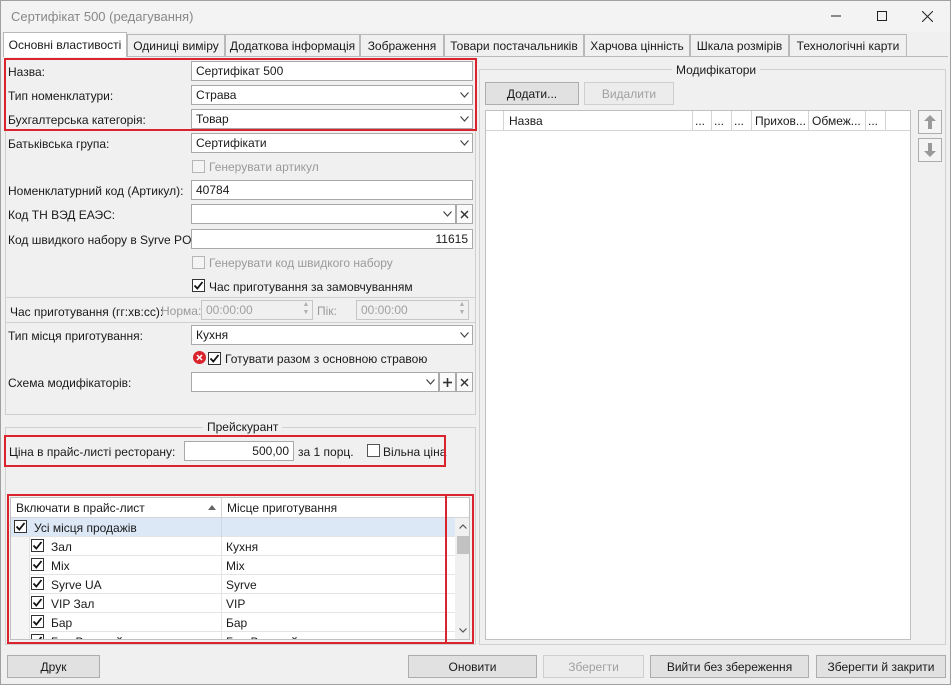 The height and width of the screenshot is (685, 951). What do you see at coordinates (176, 45) in the screenshot?
I see `tab-units: Одиниці виміру` at bounding box center [176, 45].